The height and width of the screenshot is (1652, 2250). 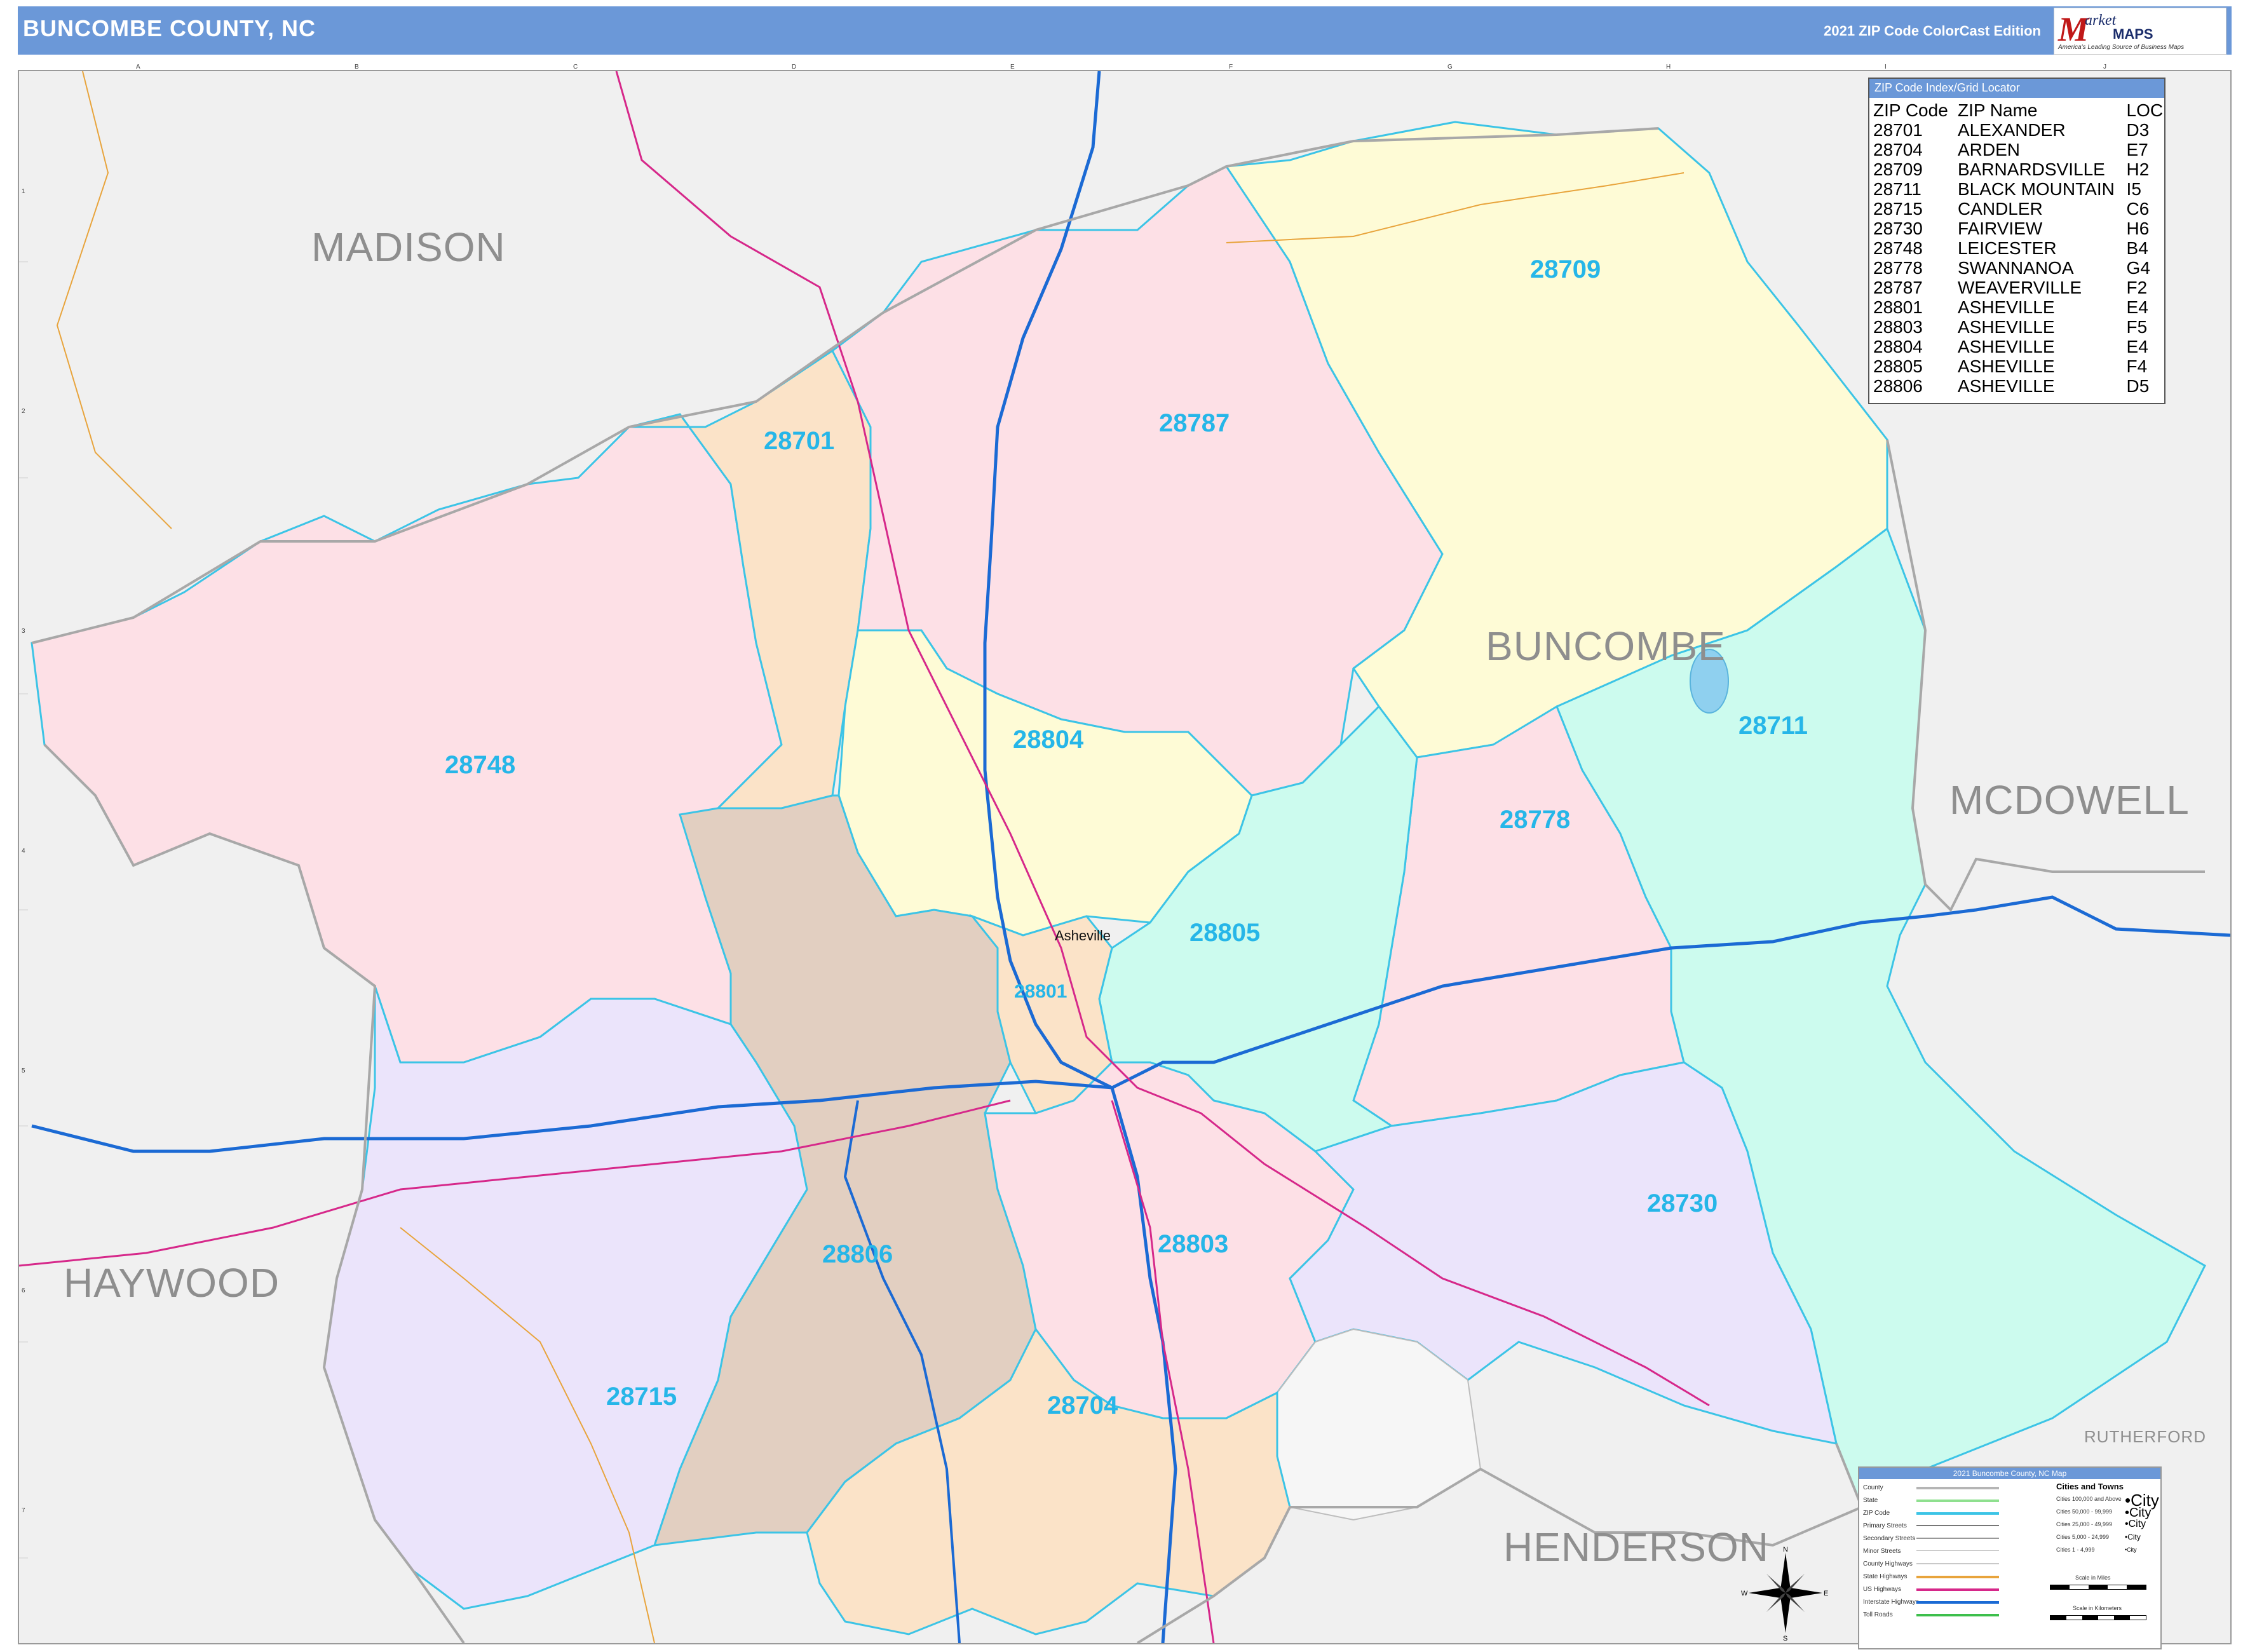 What do you see at coordinates (23, 1070) in the screenshot?
I see `grid-row-5: 5` at bounding box center [23, 1070].